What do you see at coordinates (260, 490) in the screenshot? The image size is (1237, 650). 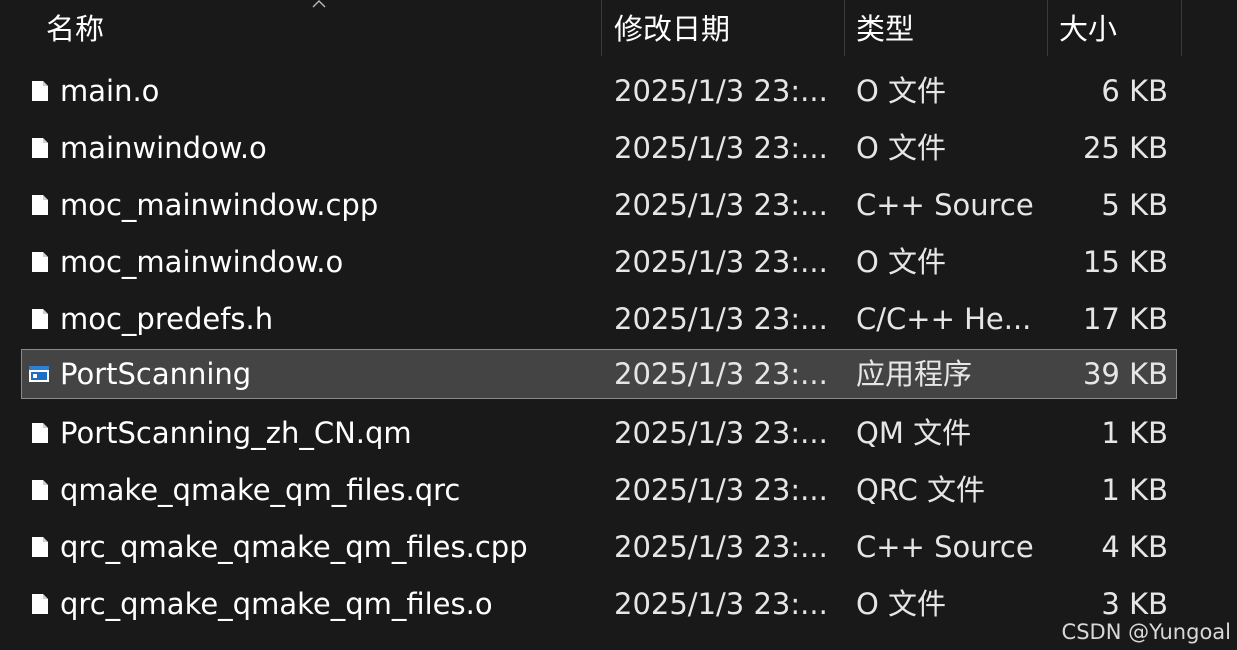 I see `file-name: qmake_qmake_qm_files.qrc` at bounding box center [260, 490].